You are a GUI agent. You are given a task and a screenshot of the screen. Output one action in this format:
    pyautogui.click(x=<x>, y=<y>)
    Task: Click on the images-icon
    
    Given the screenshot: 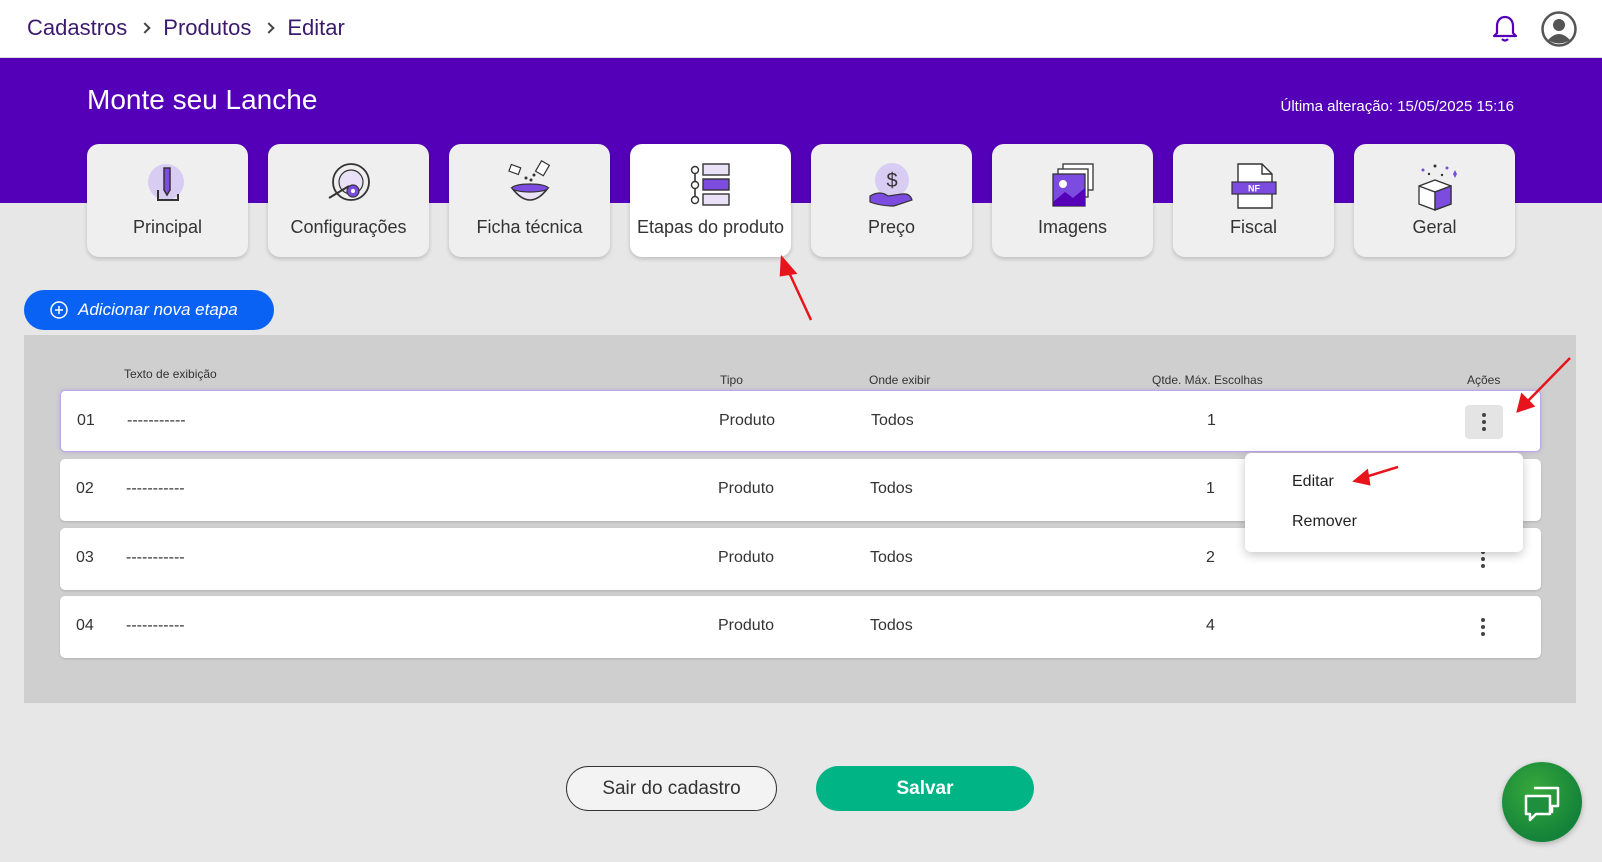 What is the action you would take?
    pyautogui.click(x=1072, y=185)
    